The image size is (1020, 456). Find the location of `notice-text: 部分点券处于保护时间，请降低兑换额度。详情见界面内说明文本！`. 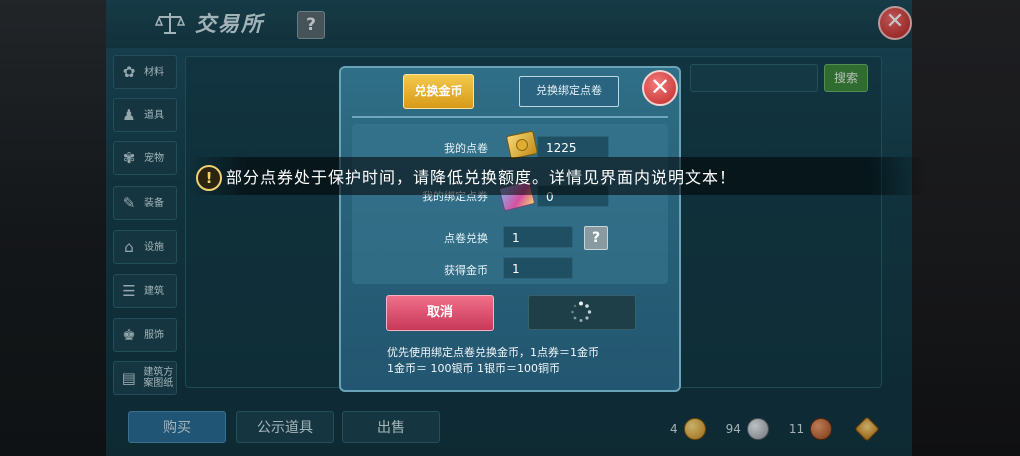

notice-text: 部分点券处于保护时间，请降低兑换额度。详情见界面内说明文本！ is located at coordinates (481, 177).